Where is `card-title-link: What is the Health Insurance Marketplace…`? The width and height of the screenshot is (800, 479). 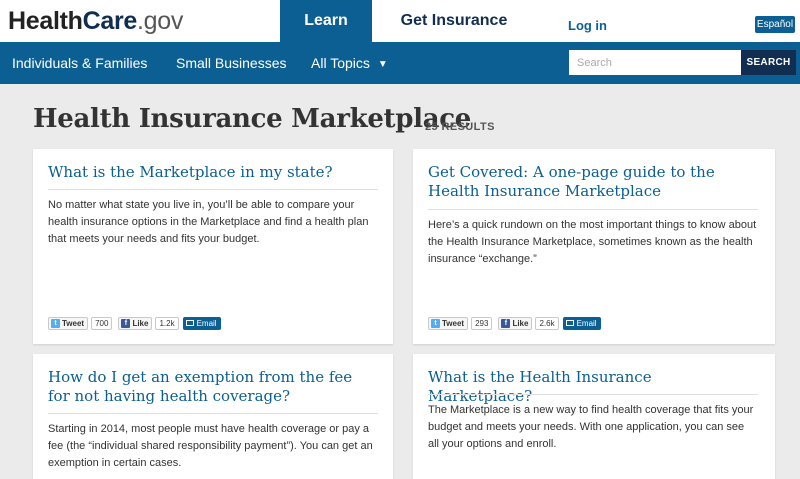
card-title-link: What is the Health Insurance Marketplace… is located at coordinates (588, 387).